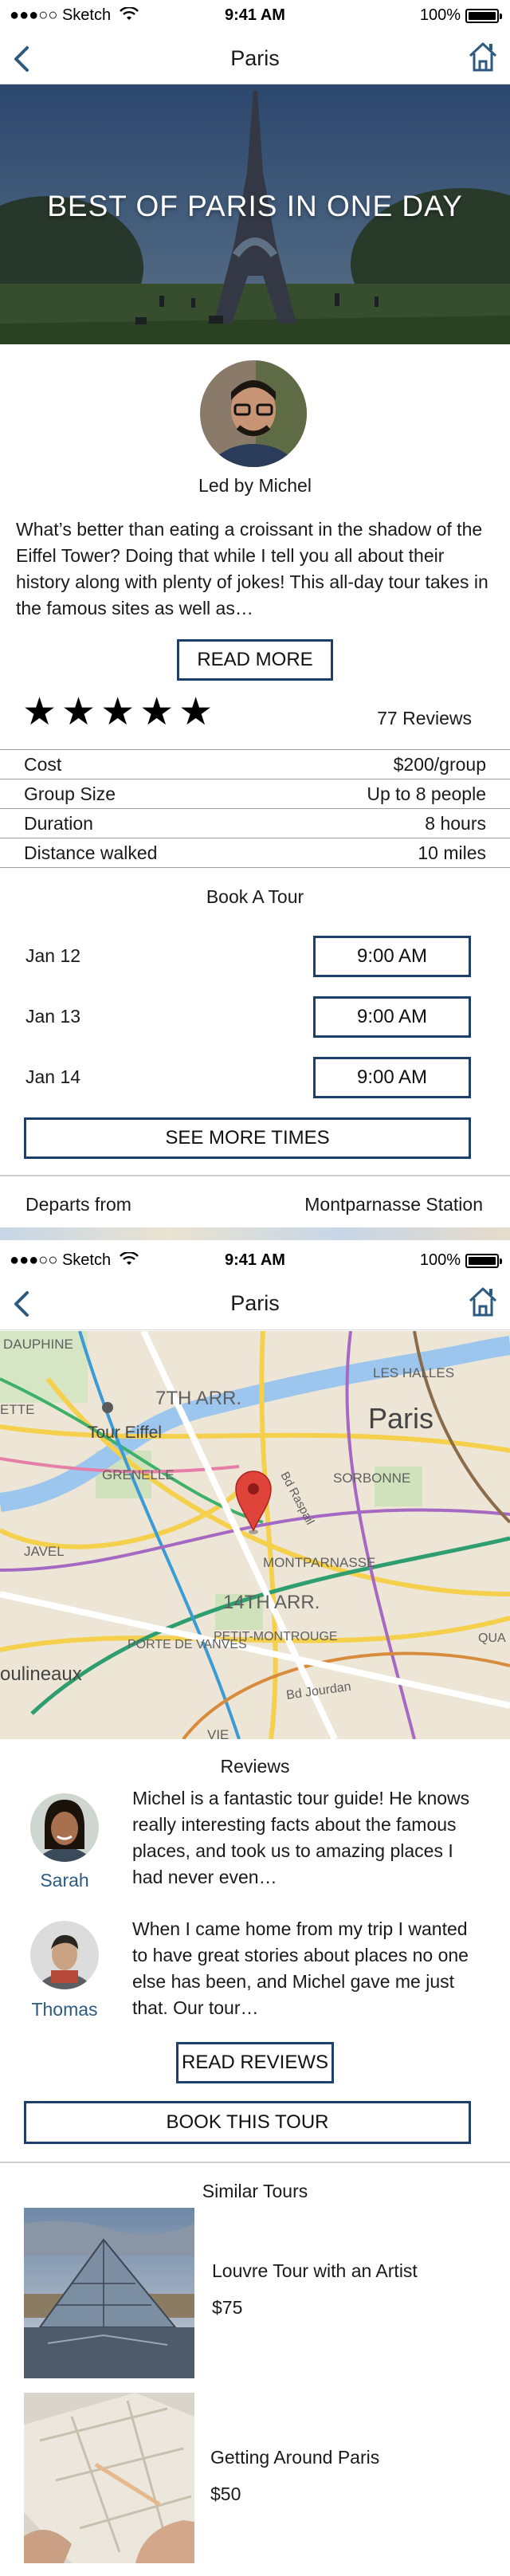 The height and width of the screenshot is (2576, 510). I want to click on nav-divider, so click(255, 1329).